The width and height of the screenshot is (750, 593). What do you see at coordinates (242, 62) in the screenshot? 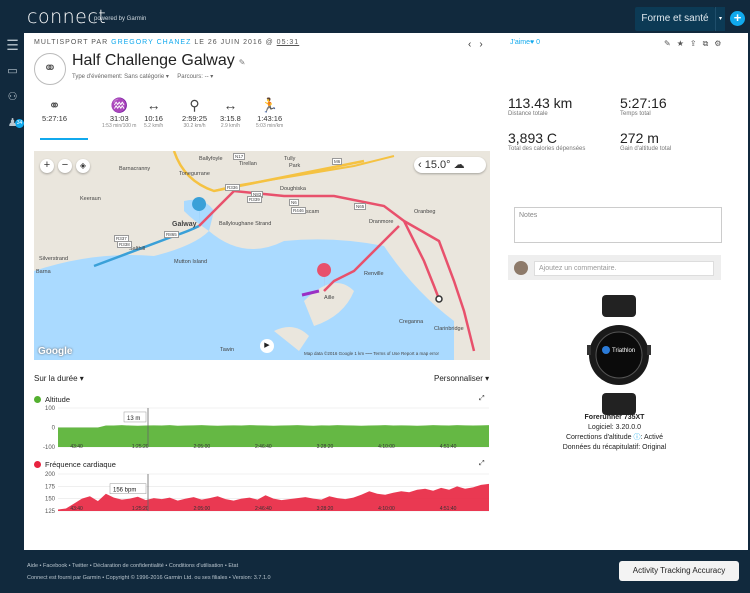
I see `edit-title-icon: ✎` at bounding box center [242, 62].